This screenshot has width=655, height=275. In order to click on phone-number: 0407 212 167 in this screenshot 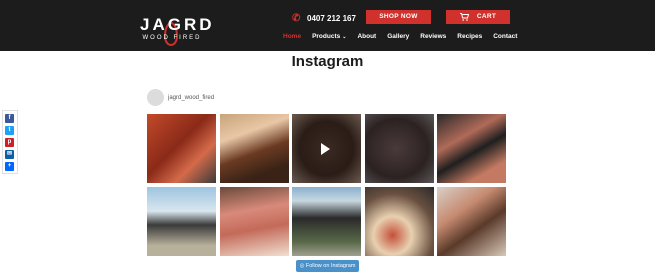, I will do `click(331, 18)`.